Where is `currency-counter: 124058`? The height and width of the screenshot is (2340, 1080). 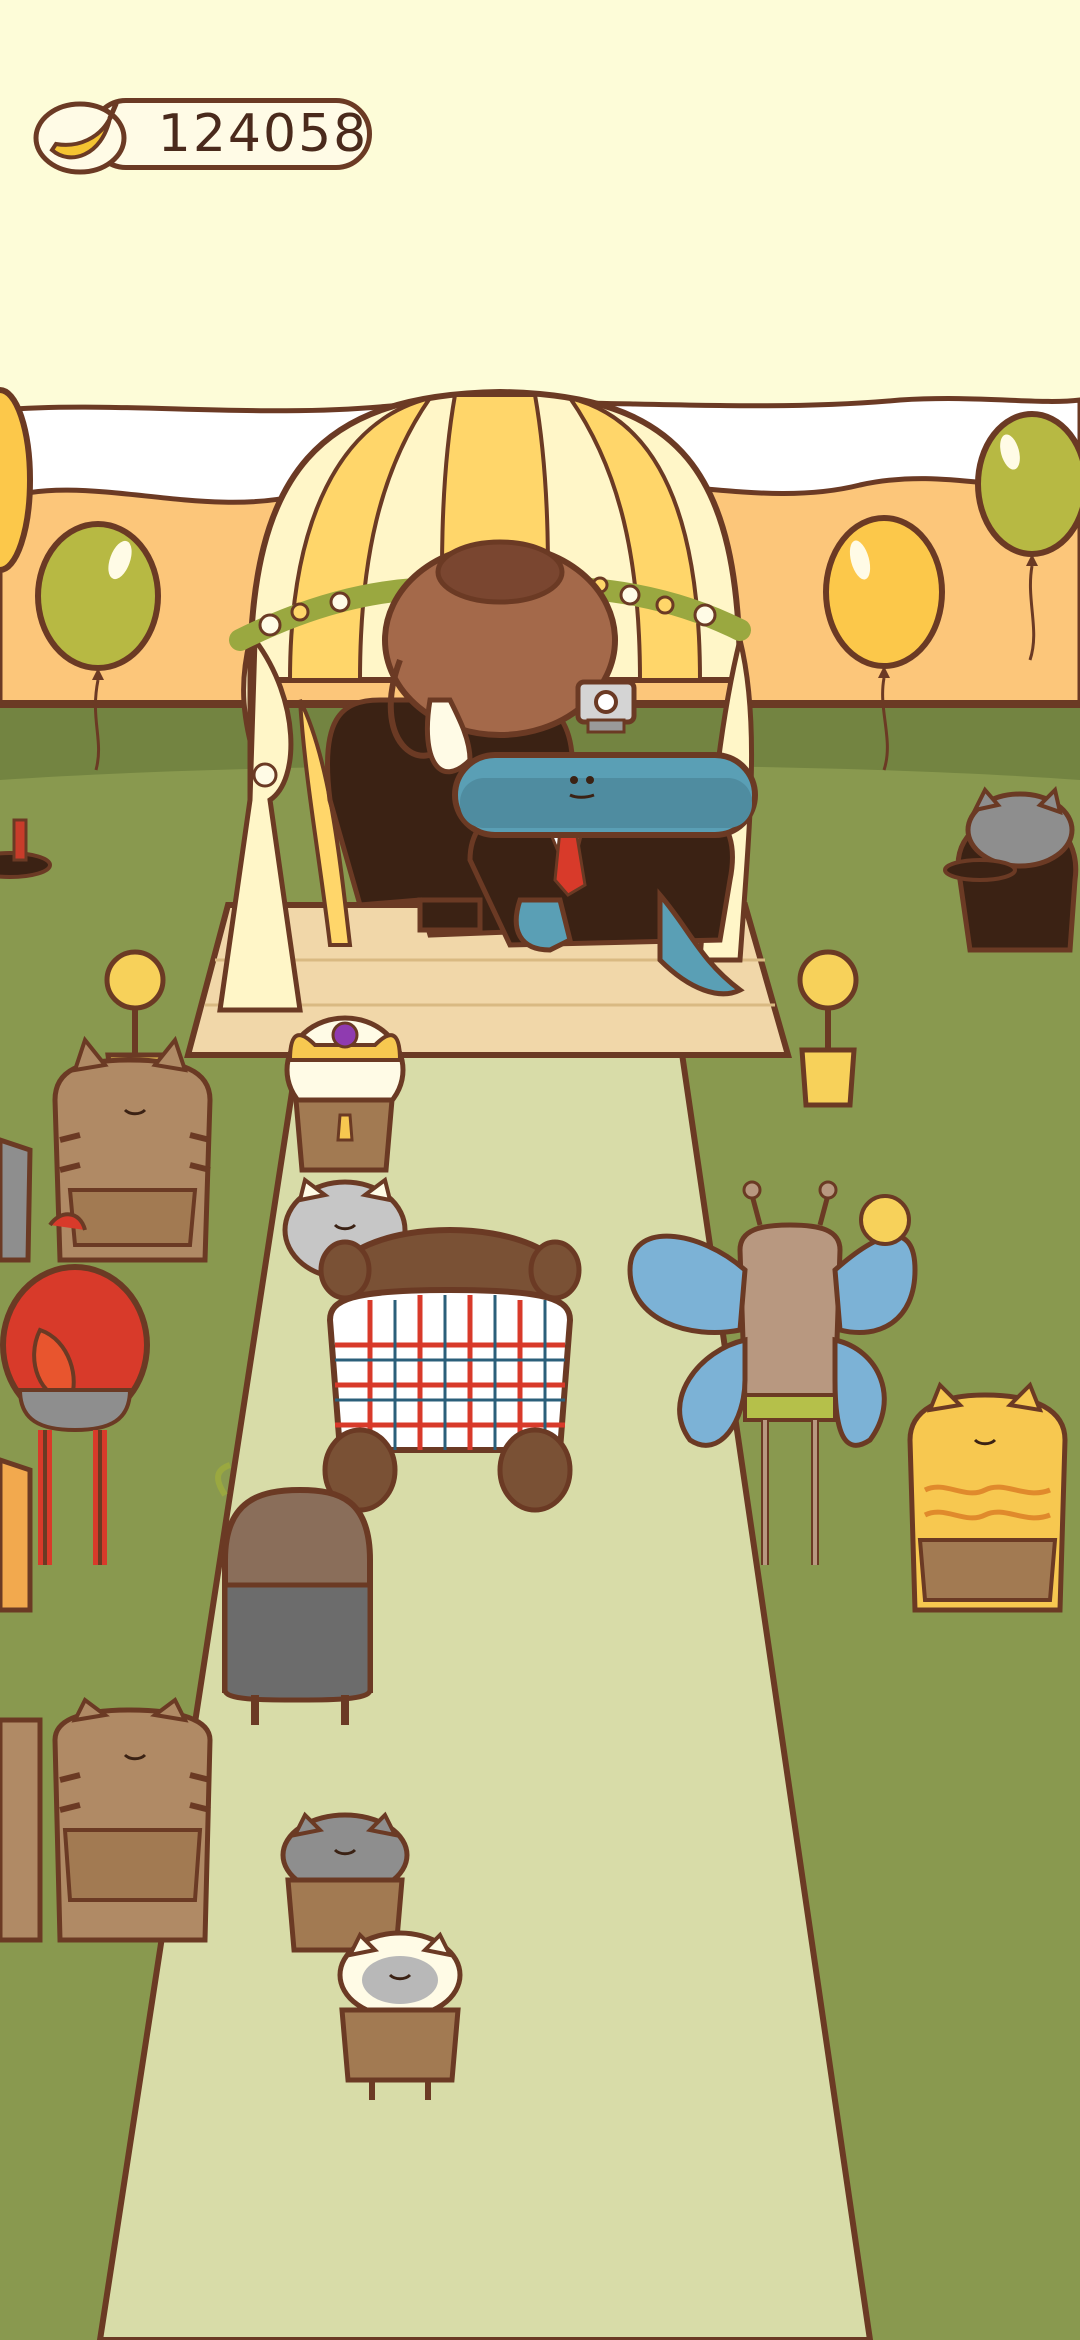
currency-counter: 124058 is located at coordinates (204, 134).